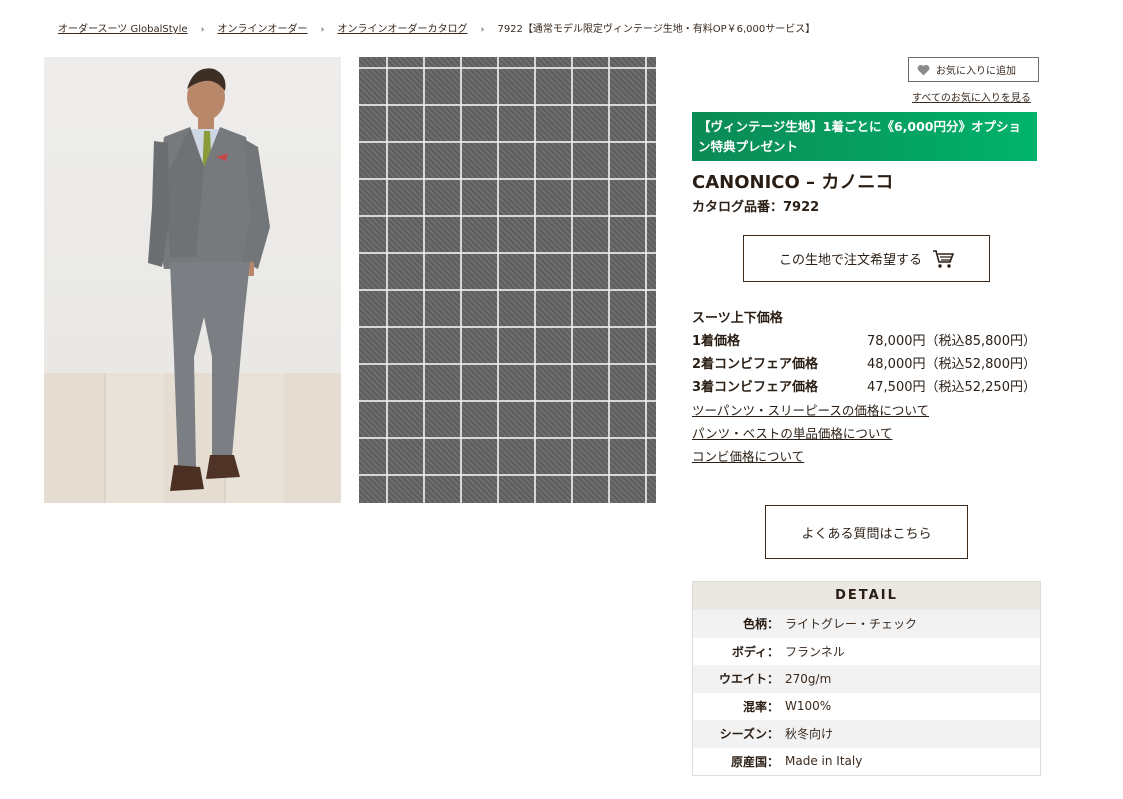 The image size is (1123, 799). What do you see at coordinates (866, 762) in the screenshot?
I see `detail-row: 原産国： Made in Italy` at bounding box center [866, 762].